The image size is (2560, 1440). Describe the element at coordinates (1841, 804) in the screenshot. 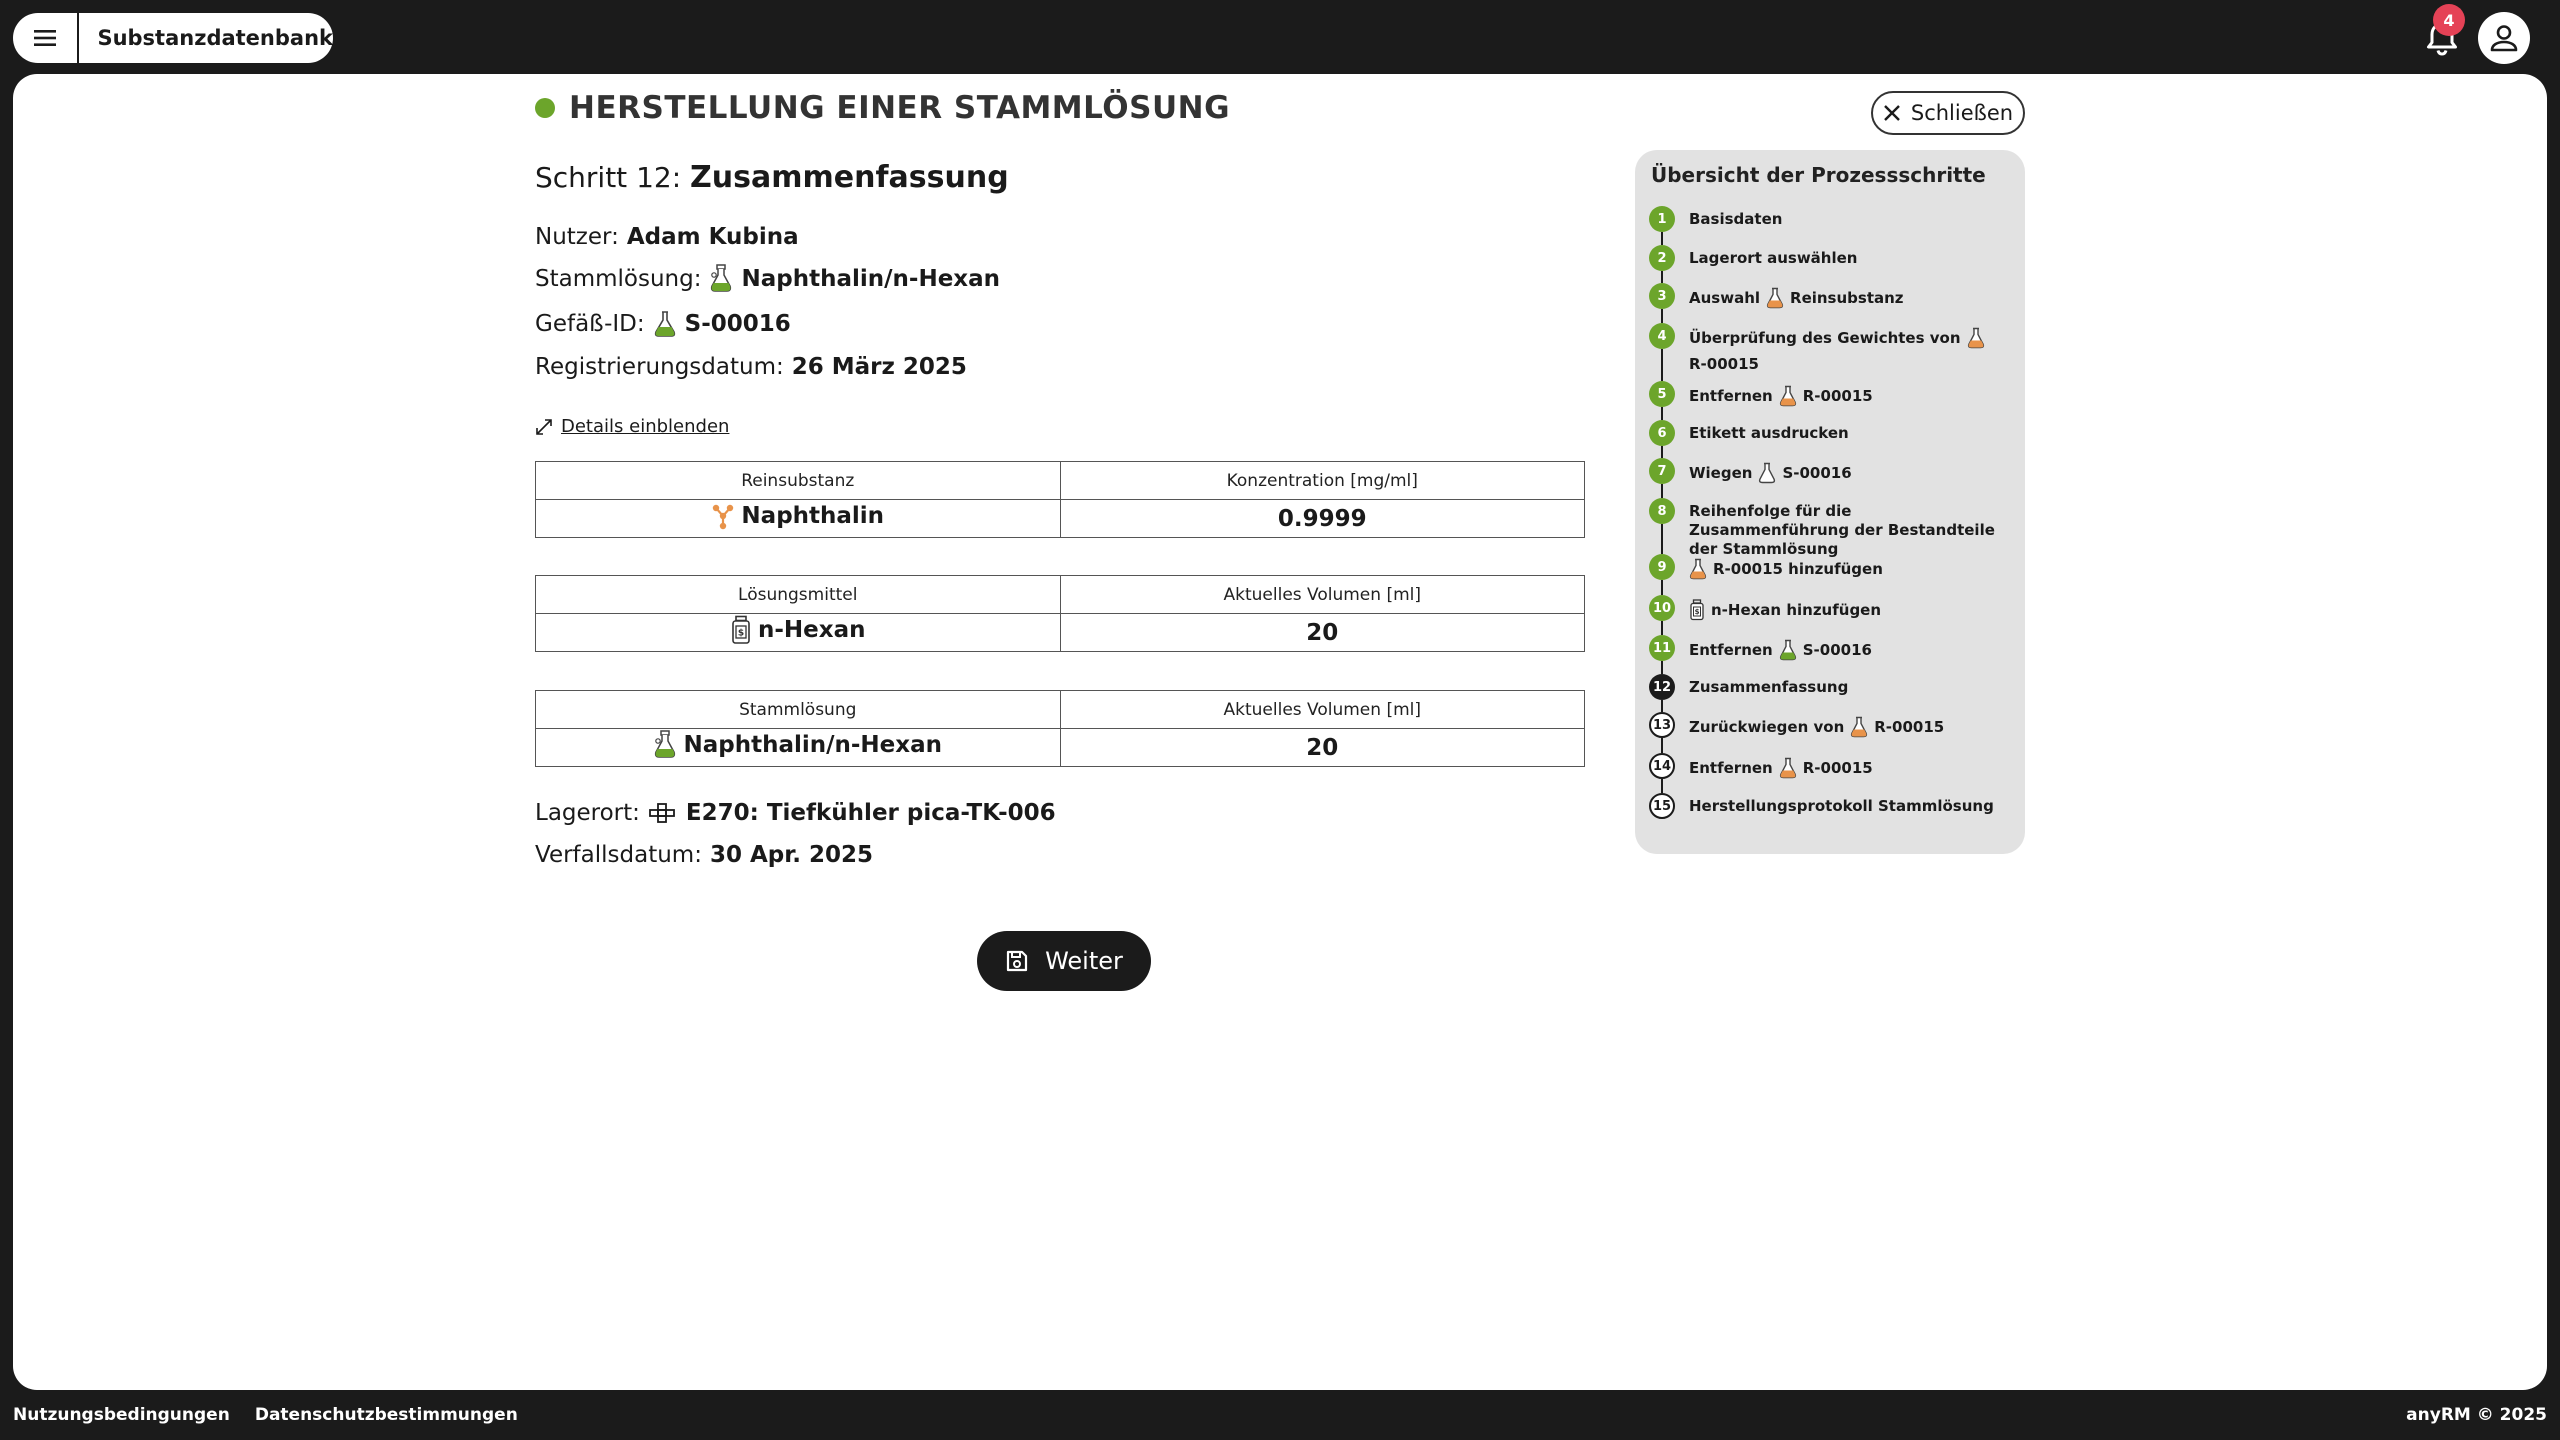

I see `step-label: Herstellungsprotokoll Stammlösung` at that location.